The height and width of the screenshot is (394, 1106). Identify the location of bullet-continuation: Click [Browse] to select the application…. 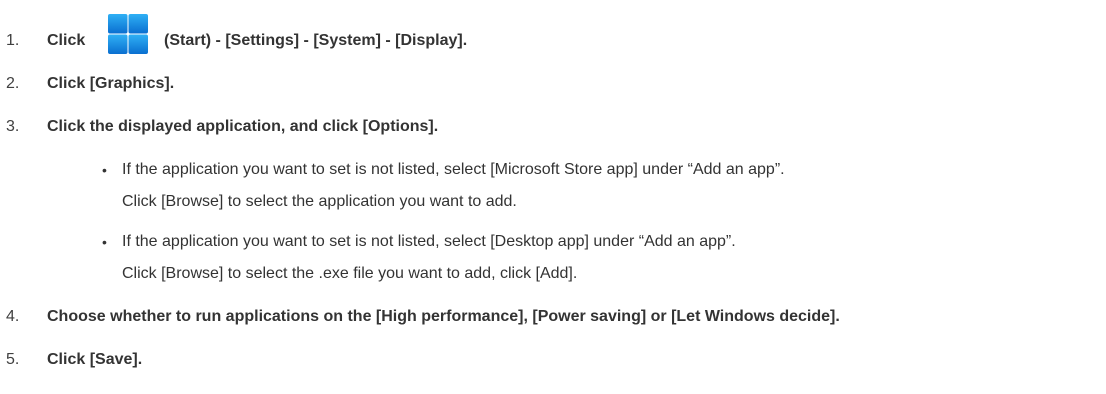
(319, 201).